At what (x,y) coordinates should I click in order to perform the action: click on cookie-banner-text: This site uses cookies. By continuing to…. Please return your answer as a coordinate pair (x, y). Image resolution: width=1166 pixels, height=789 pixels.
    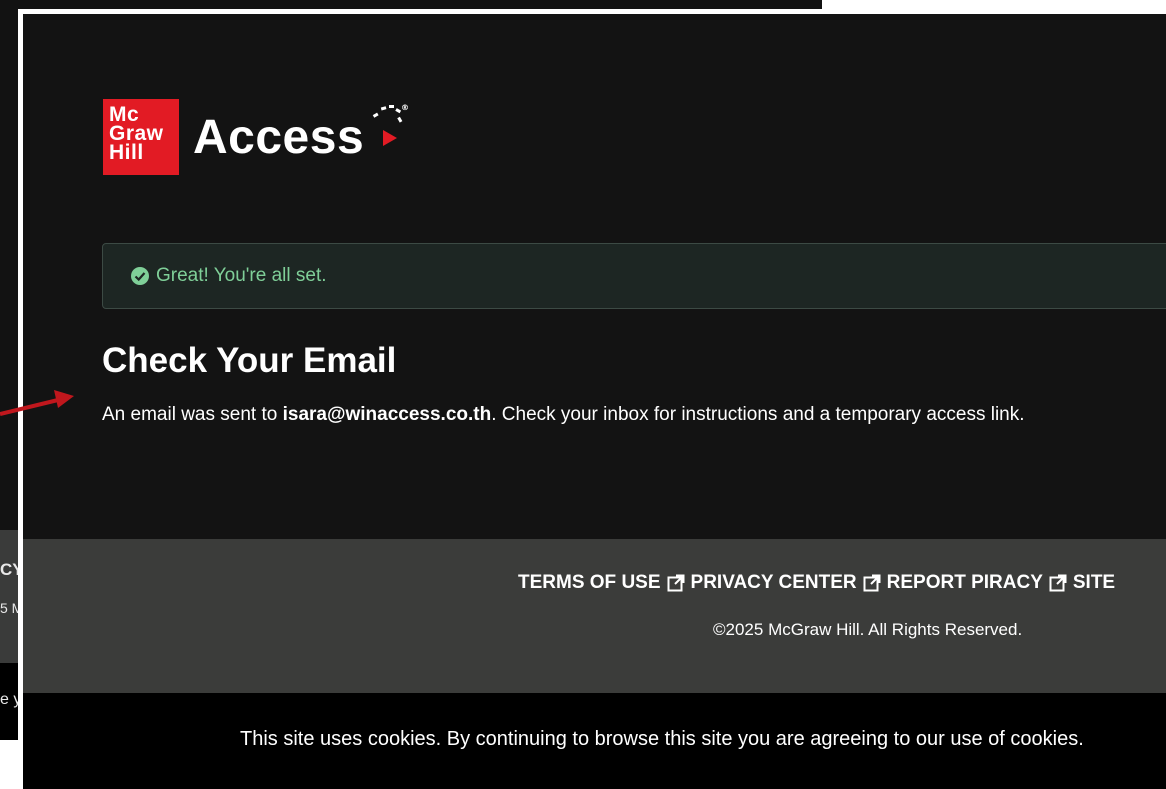
    Looking at the image, I should click on (662, 739).